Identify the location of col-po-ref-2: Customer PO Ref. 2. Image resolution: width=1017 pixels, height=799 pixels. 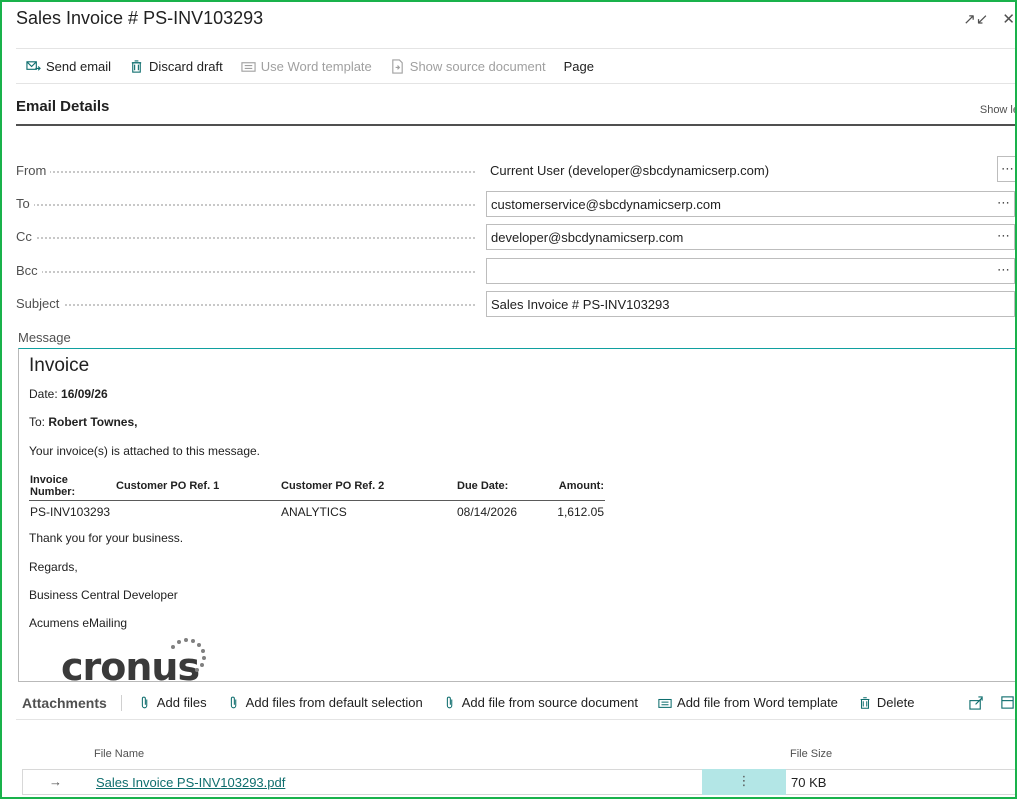
(368, 487).